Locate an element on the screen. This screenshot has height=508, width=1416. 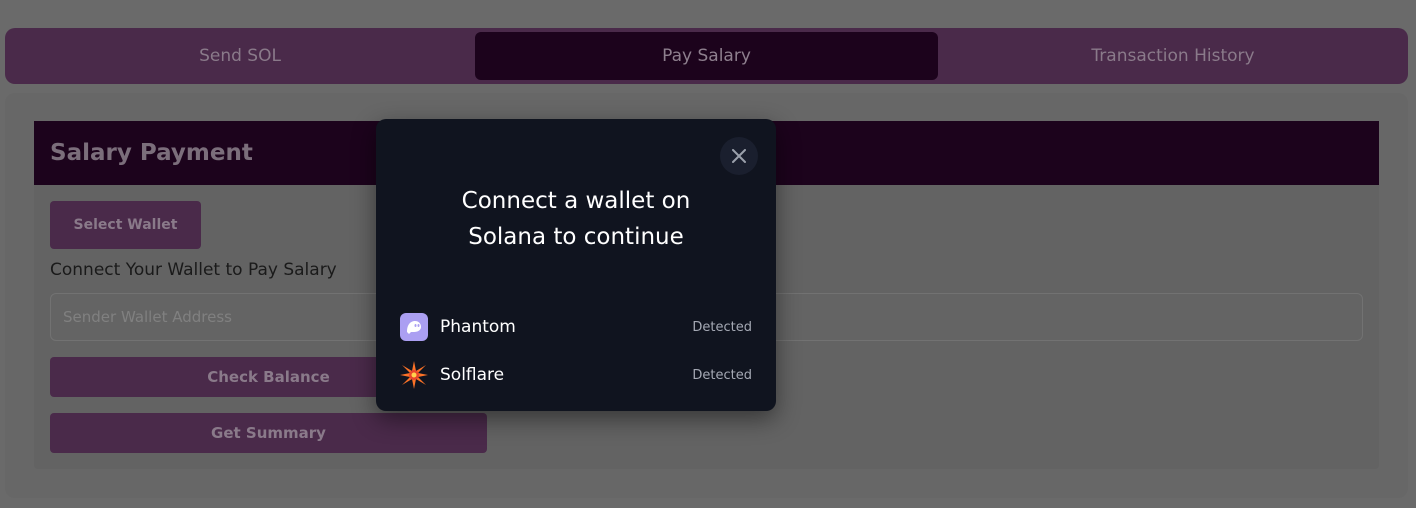
tab-send-sol: Send SOL is located at coordinates (240, 56).